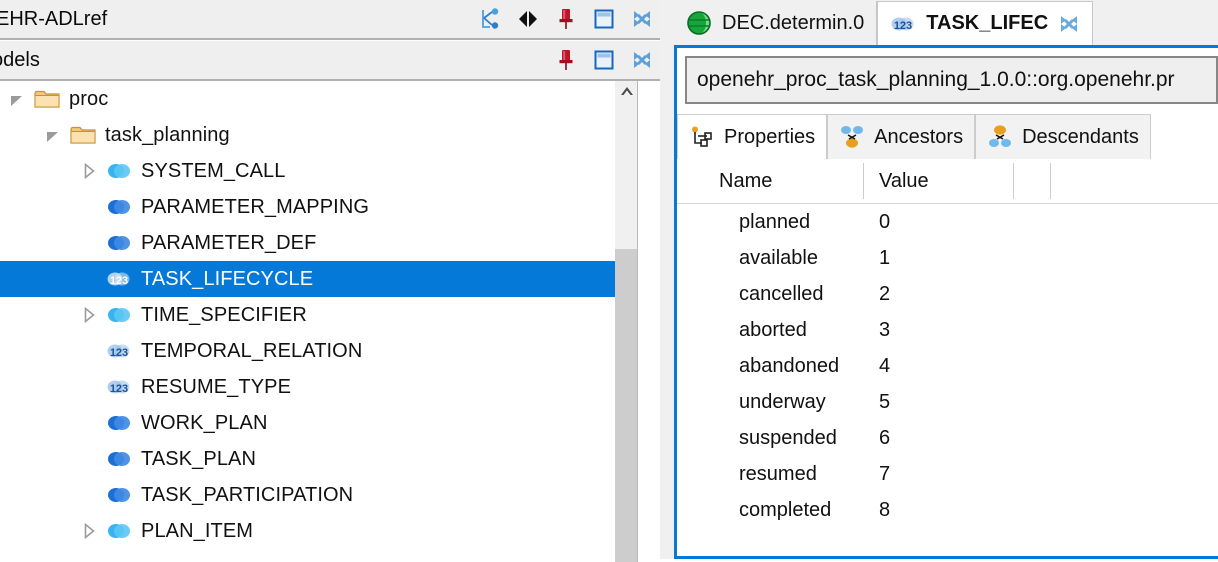  I want to click on tree-item-task_participation: TASK_PARTICIPATION, so click(307, 495).